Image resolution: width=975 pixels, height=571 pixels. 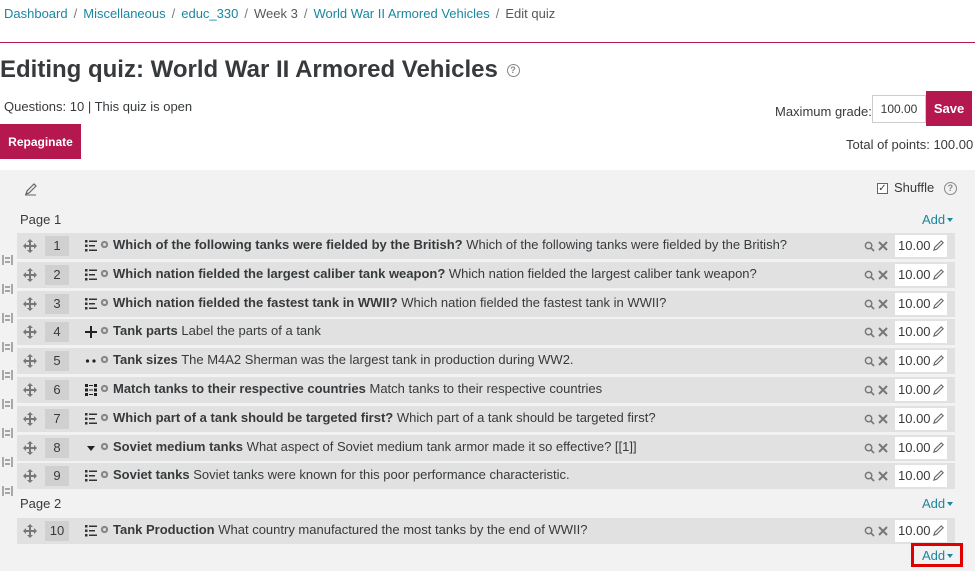 I want to click on question-text: Tank parts Label the parts of a tank, so click(x=217, y=330).